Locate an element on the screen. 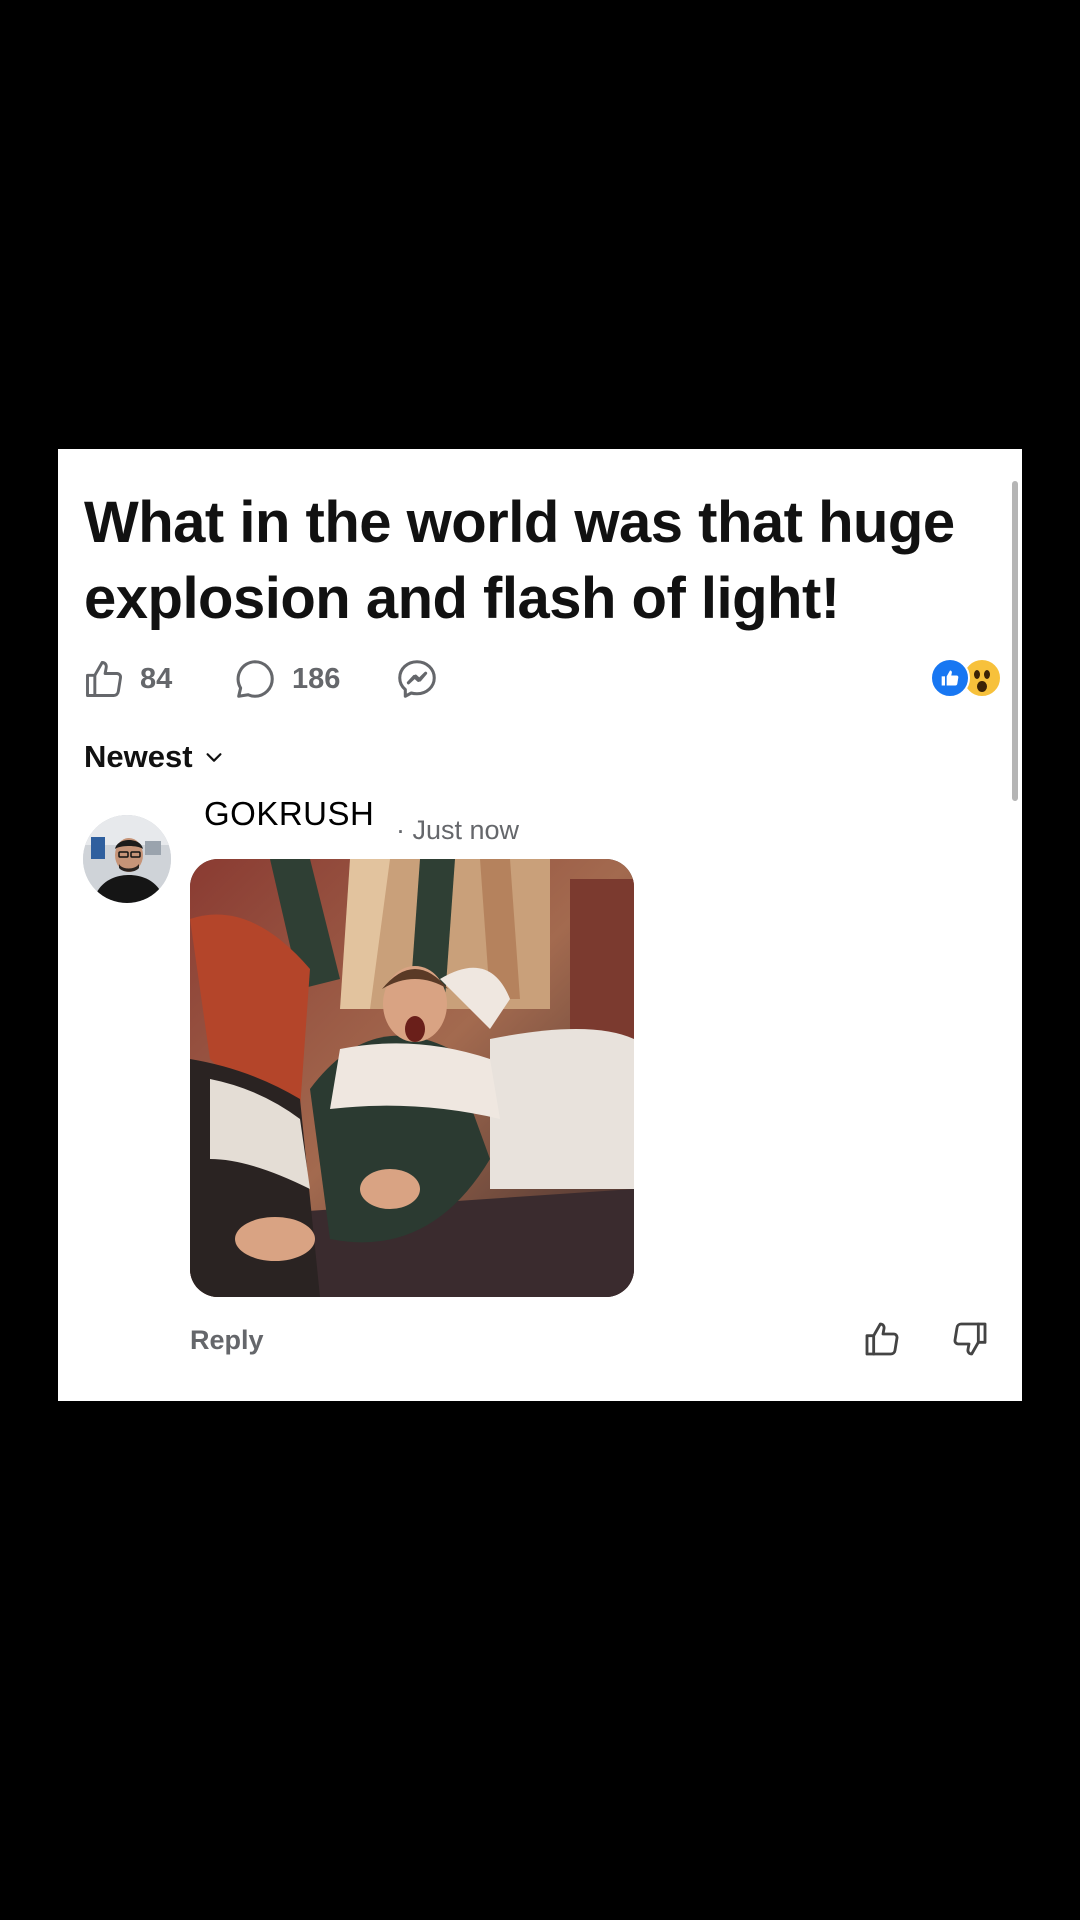 Image resolution: width=1080 pixels, height=1920 pixels. scrollbar is located at coordinates (1015, 641).